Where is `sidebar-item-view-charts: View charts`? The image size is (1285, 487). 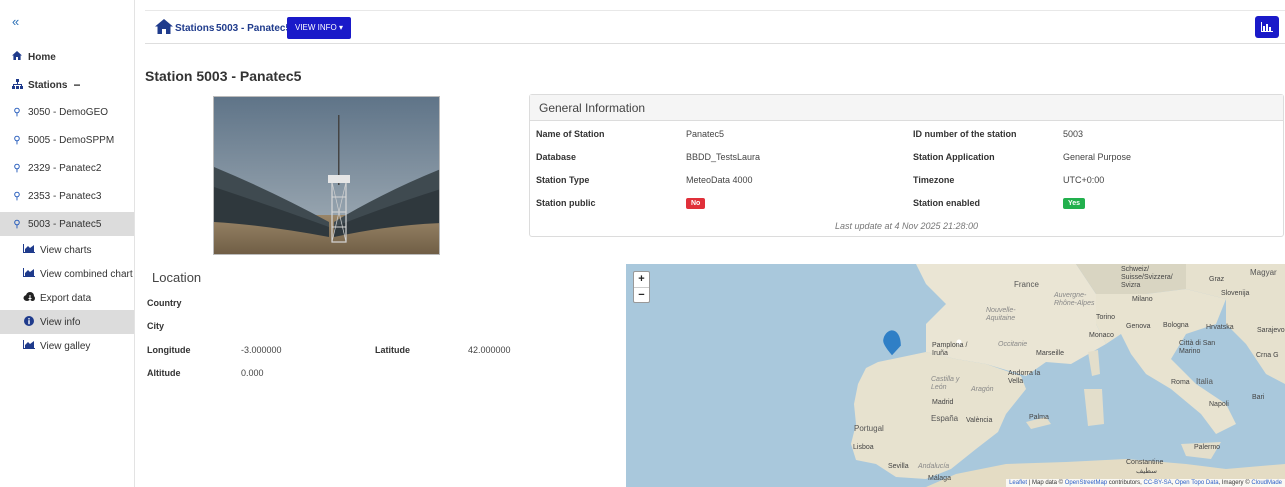 sidebar-item-view-charts: View charts is located at coordinates (67, 250).